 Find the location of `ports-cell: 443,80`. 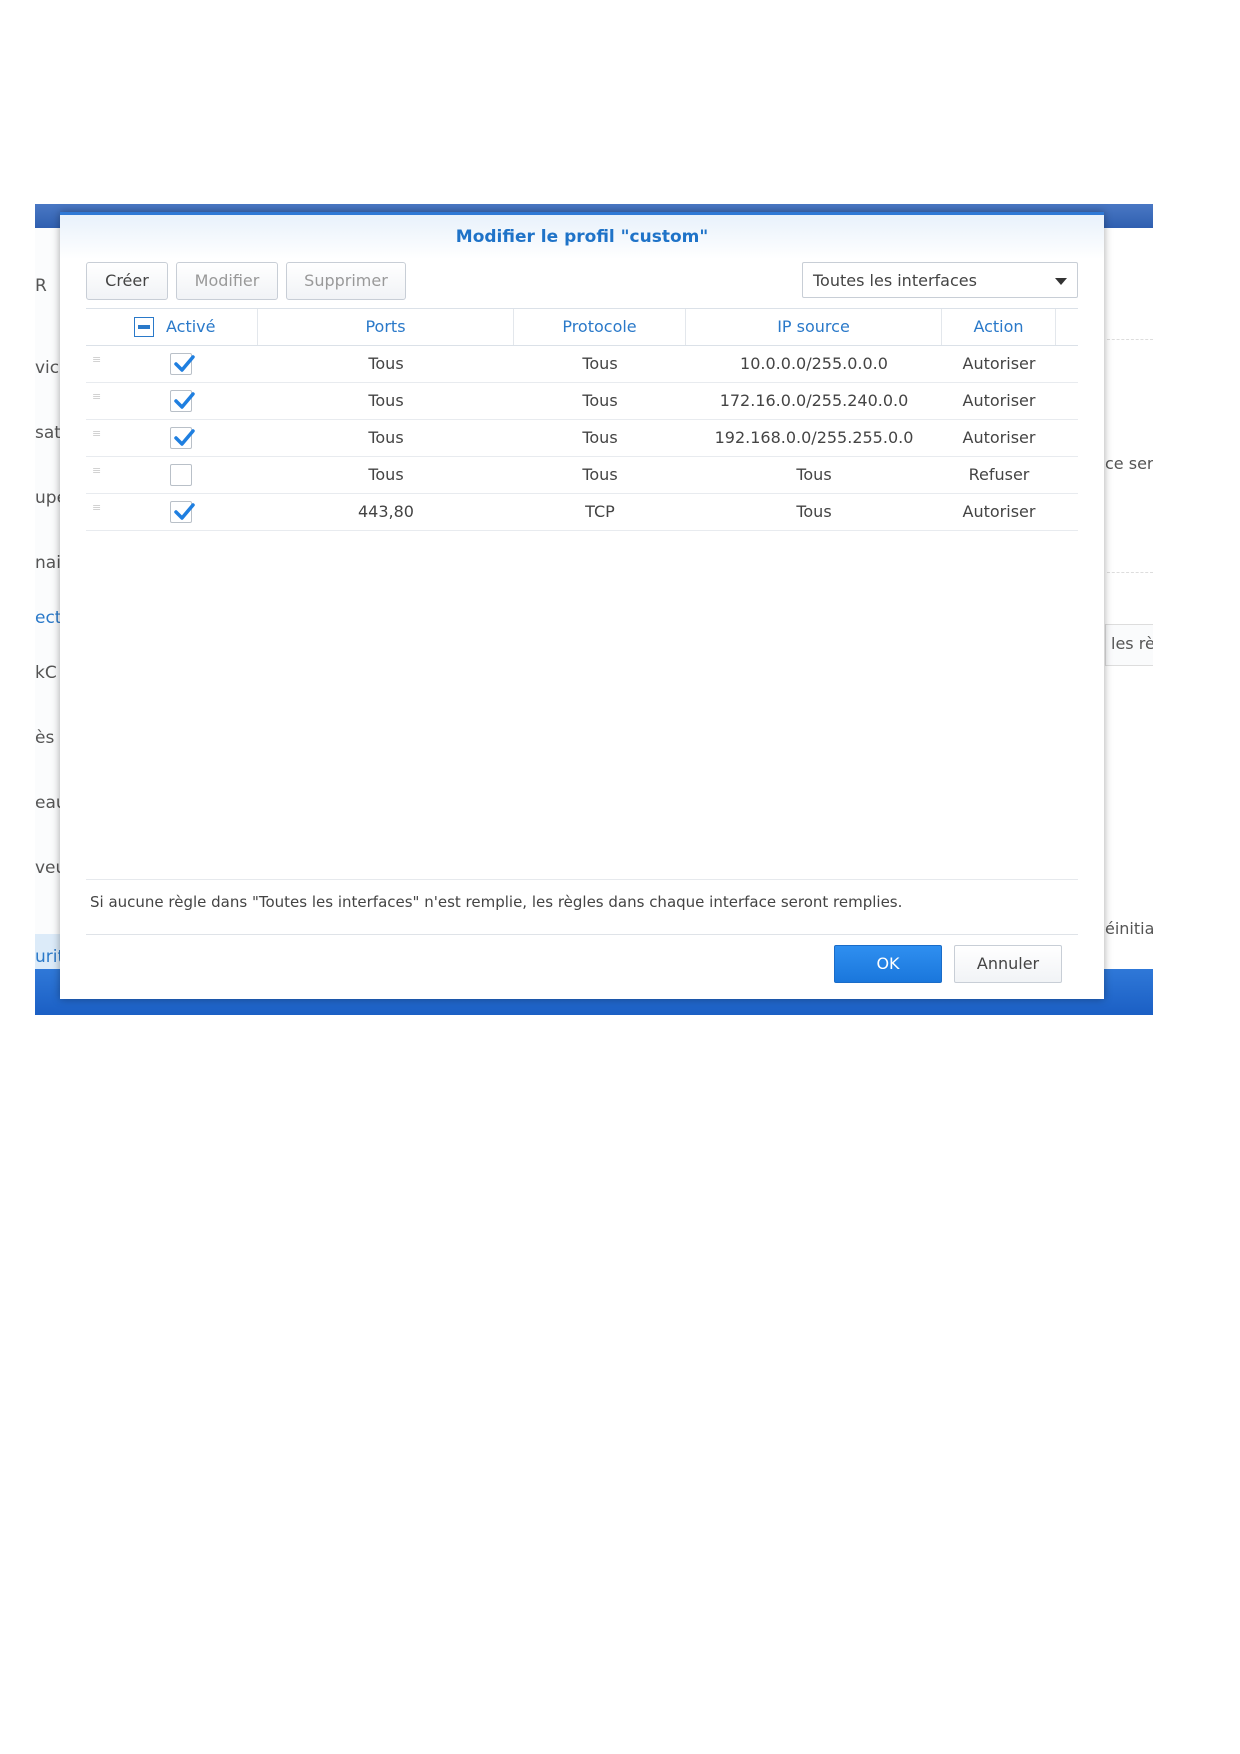

ports-cell: 443,80 is located at coordinates (386, 511).